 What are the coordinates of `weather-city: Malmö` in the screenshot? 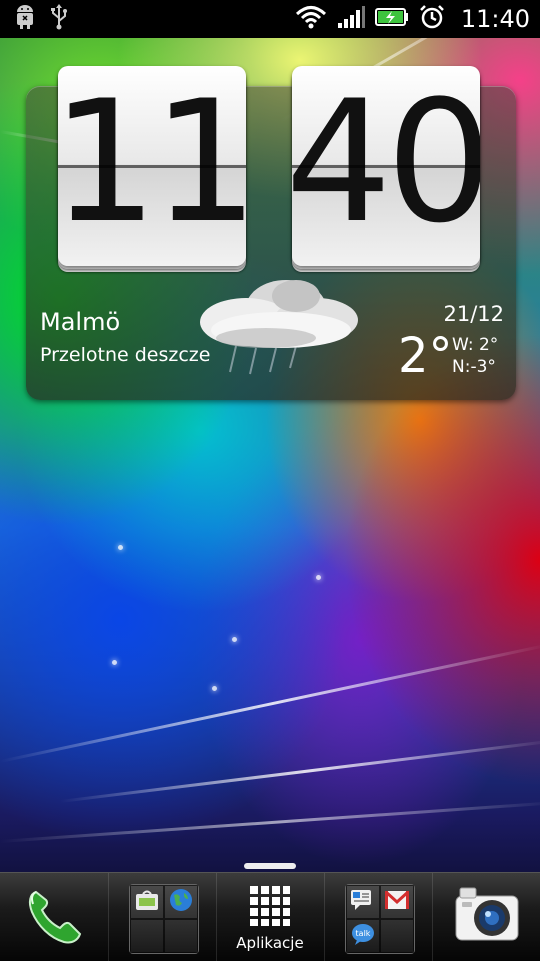 It's located at (80, 322).